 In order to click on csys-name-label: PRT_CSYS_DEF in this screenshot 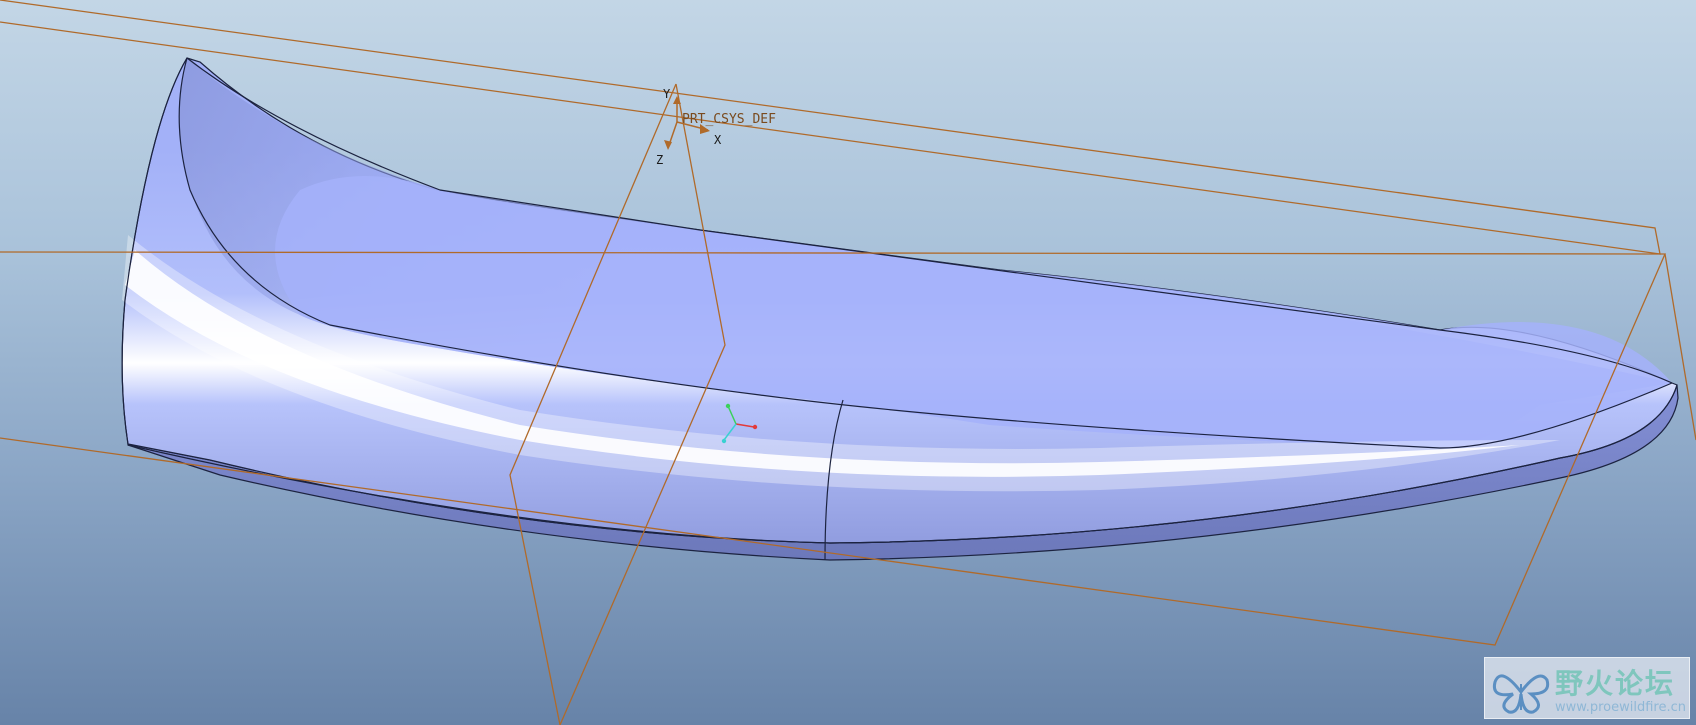, I will do `click(729, 119)`.